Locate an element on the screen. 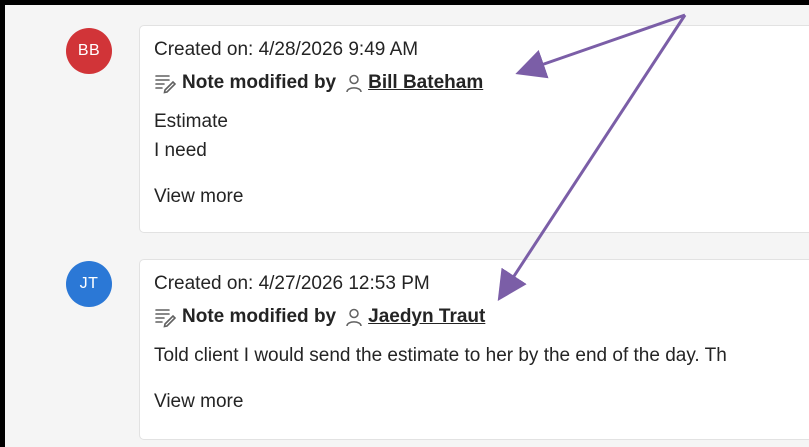 This screenshot has width=809, height=447. created-date: Created on: 4/27/2026 12:53 PM is located at coordinates (292, 283).